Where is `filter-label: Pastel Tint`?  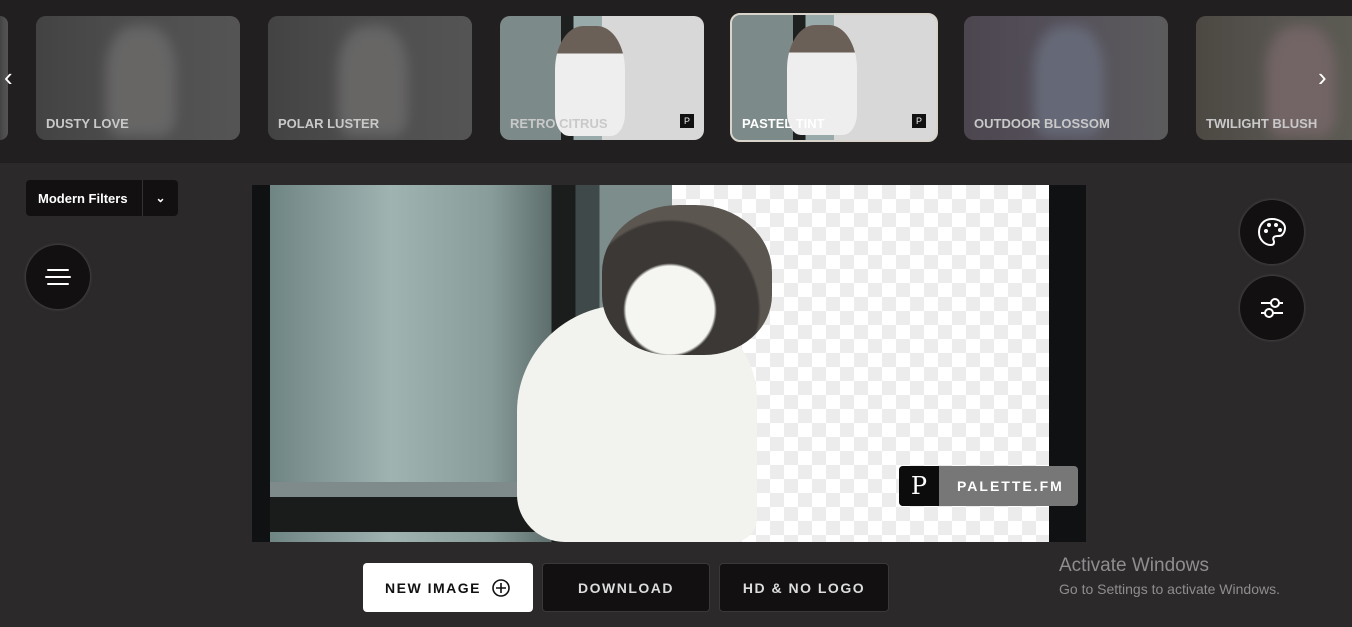 filter-label: Pastel Tint is located at coordinates (783, 123).